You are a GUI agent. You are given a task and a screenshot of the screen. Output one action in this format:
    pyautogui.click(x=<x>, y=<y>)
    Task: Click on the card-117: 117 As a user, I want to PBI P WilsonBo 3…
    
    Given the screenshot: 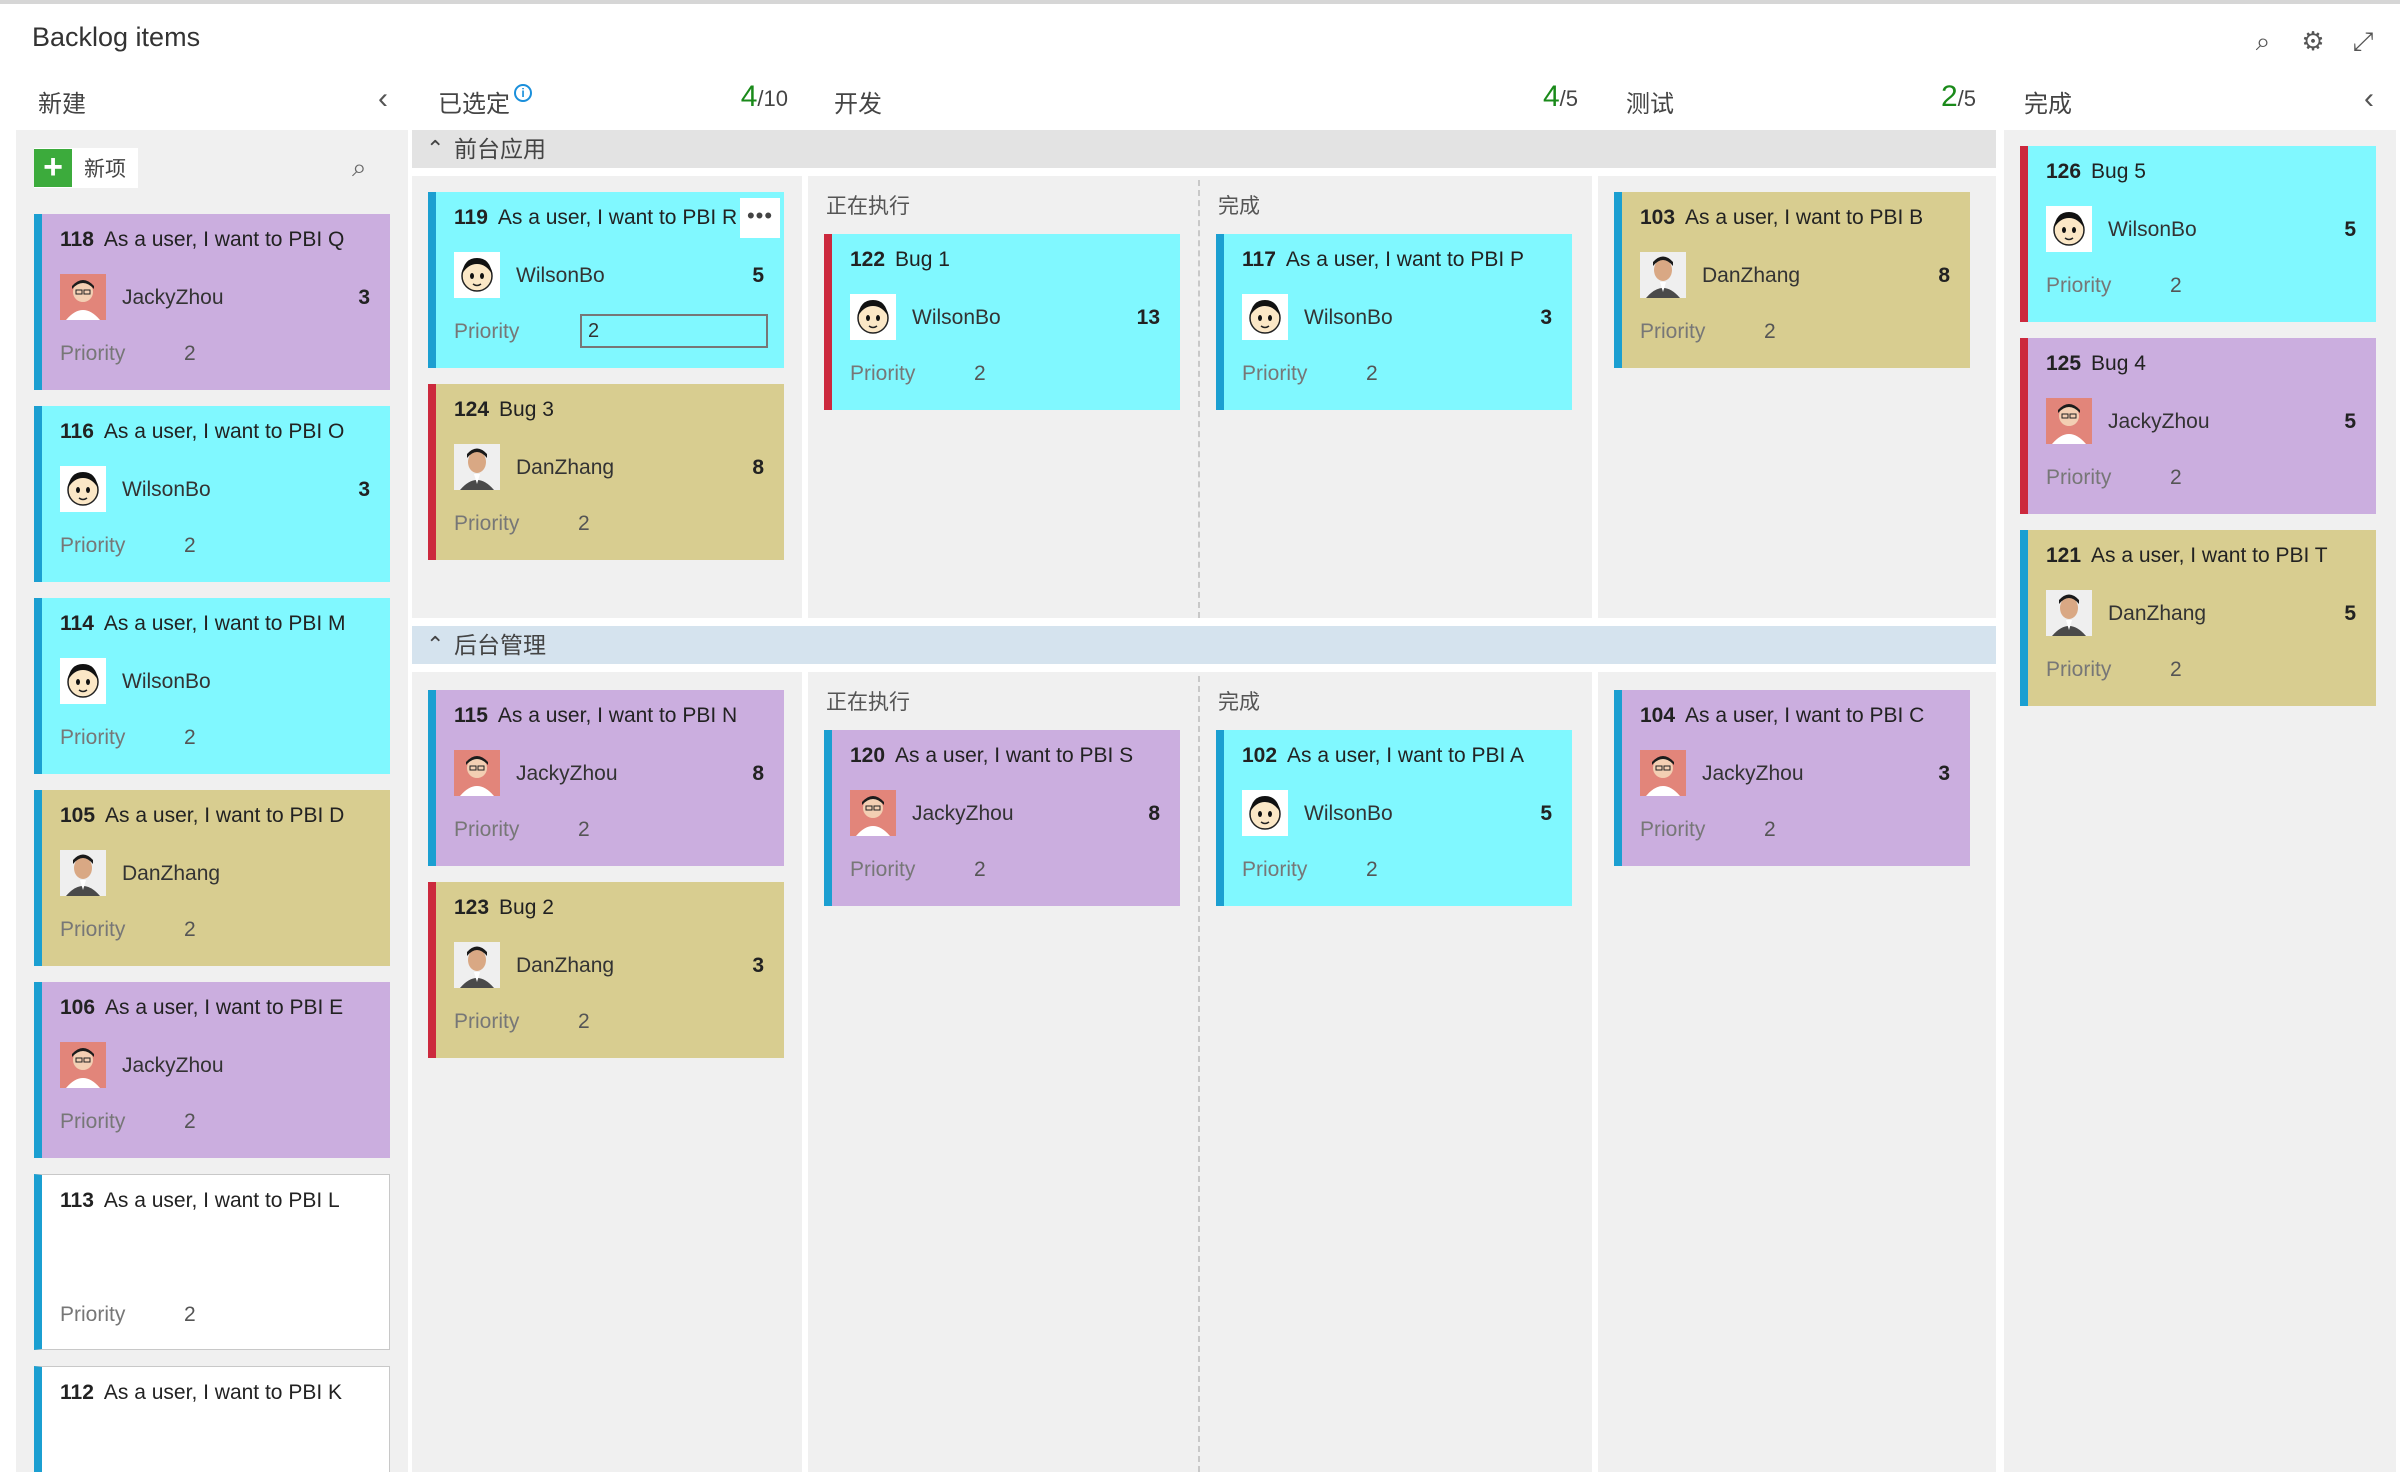 What is the action you would take?
    pyautogui.click(x=1394, y=322)
    